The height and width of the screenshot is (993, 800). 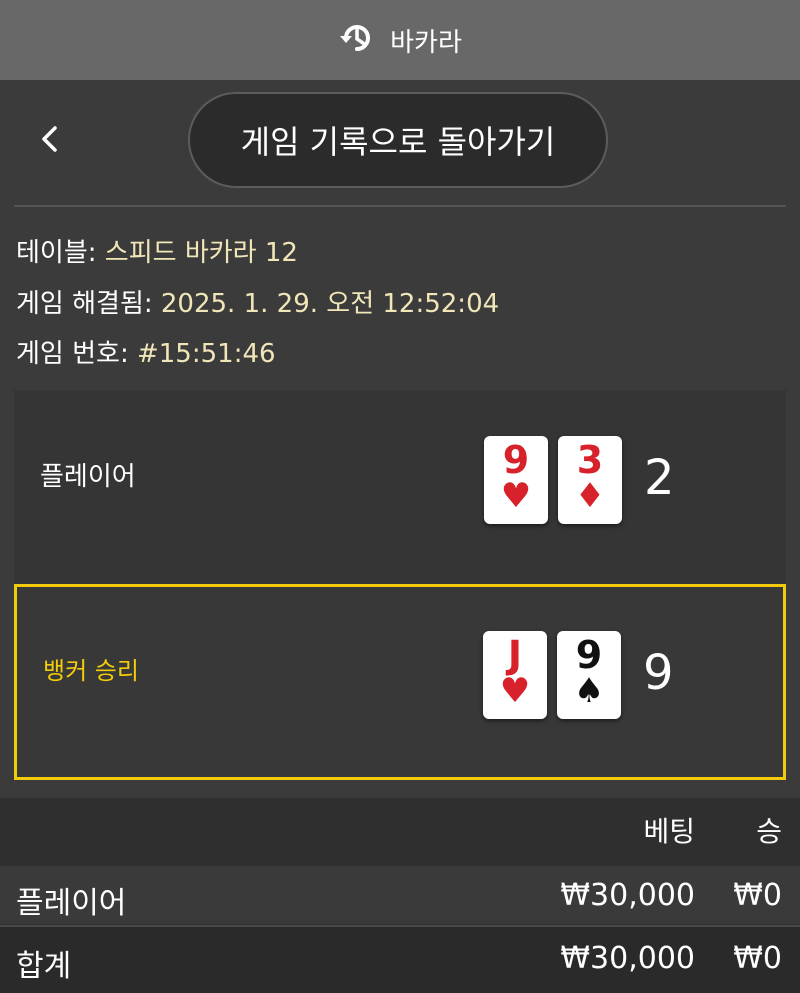 I want to click on table-label: 테이블:, so click(x=56, y=253).